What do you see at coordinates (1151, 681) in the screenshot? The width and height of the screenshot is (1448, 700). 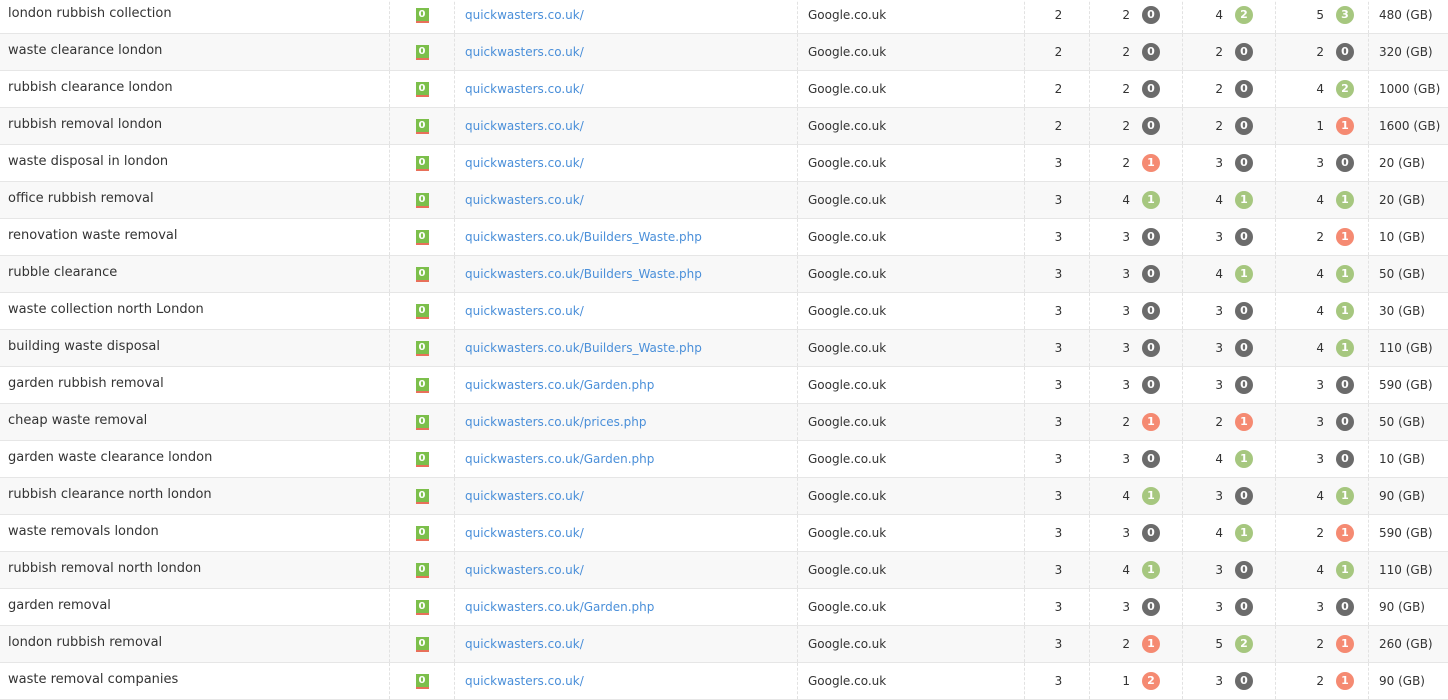 I see `c2-change-badge: 2` at bounding box center [1151, 681].